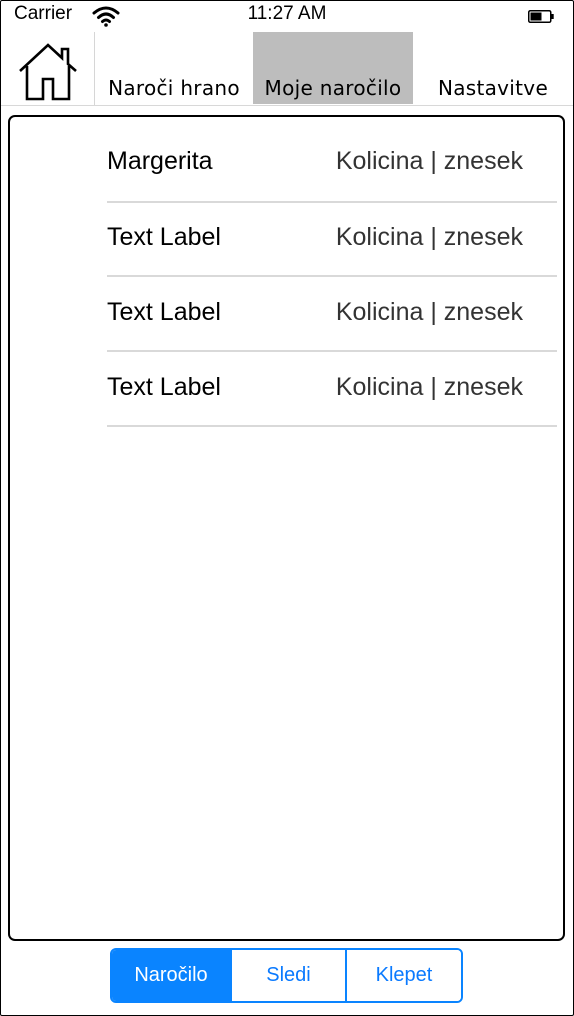 The width and height of the screenshot is (574, 1016). What do you see at coordinates (541, 16) in the screenshot?
I see `battery-icon` at bounding box center [541, 16].